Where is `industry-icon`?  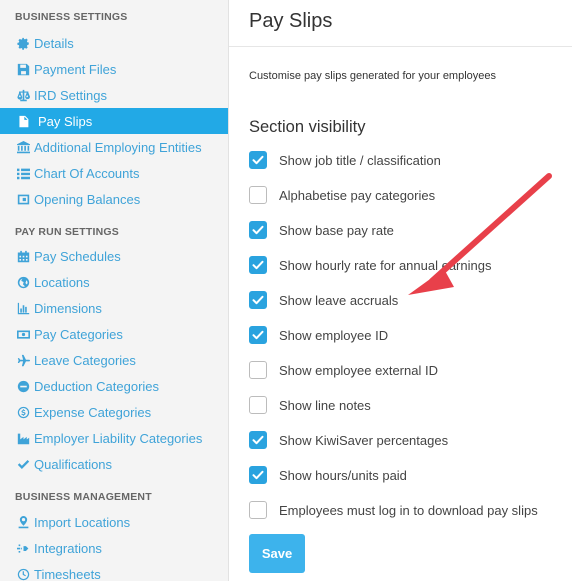 industry-icon is located at coordinates (23, 438).